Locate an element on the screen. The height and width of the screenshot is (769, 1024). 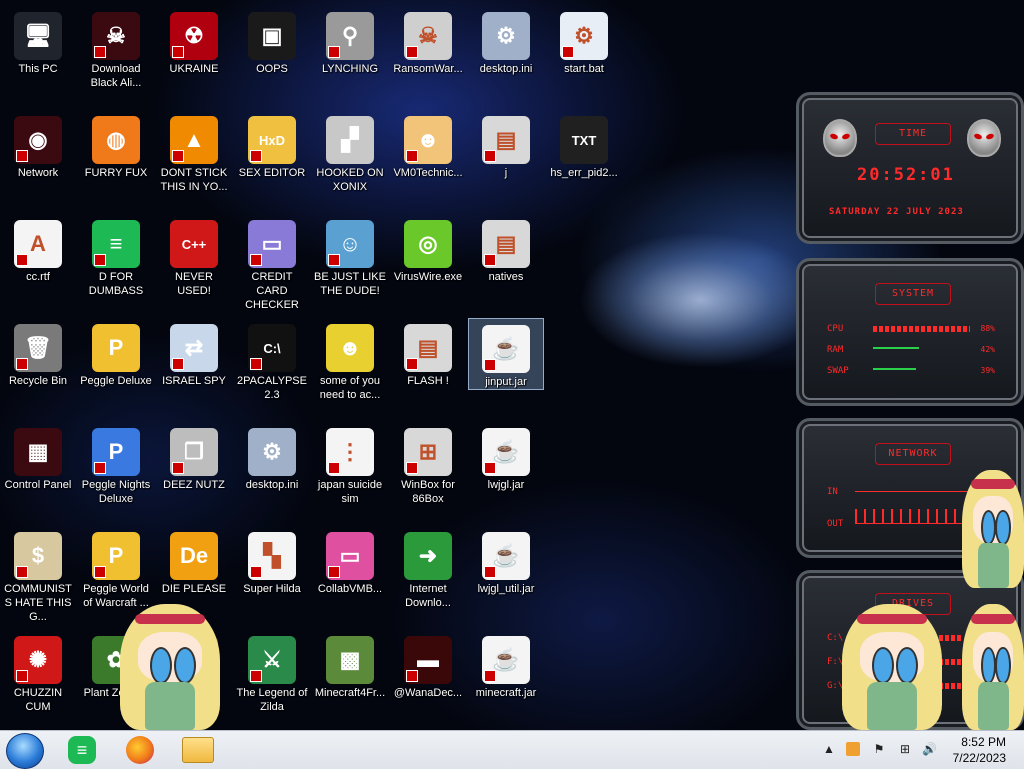
desktop-icon: ✺ CHUZZIN CUM is located at coordinates (38, 672).